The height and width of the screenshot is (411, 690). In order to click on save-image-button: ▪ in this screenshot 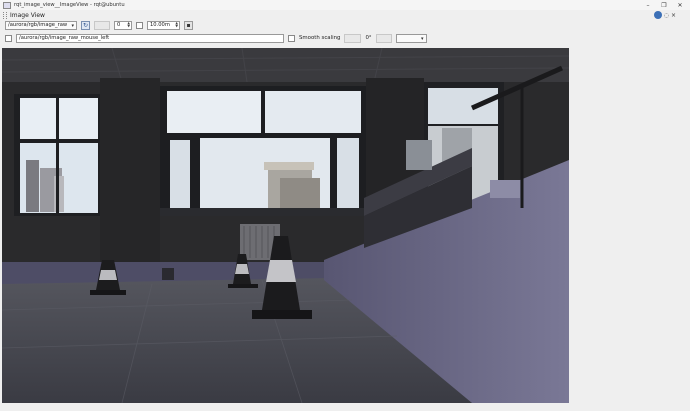, I will do `click(188, 25)`.